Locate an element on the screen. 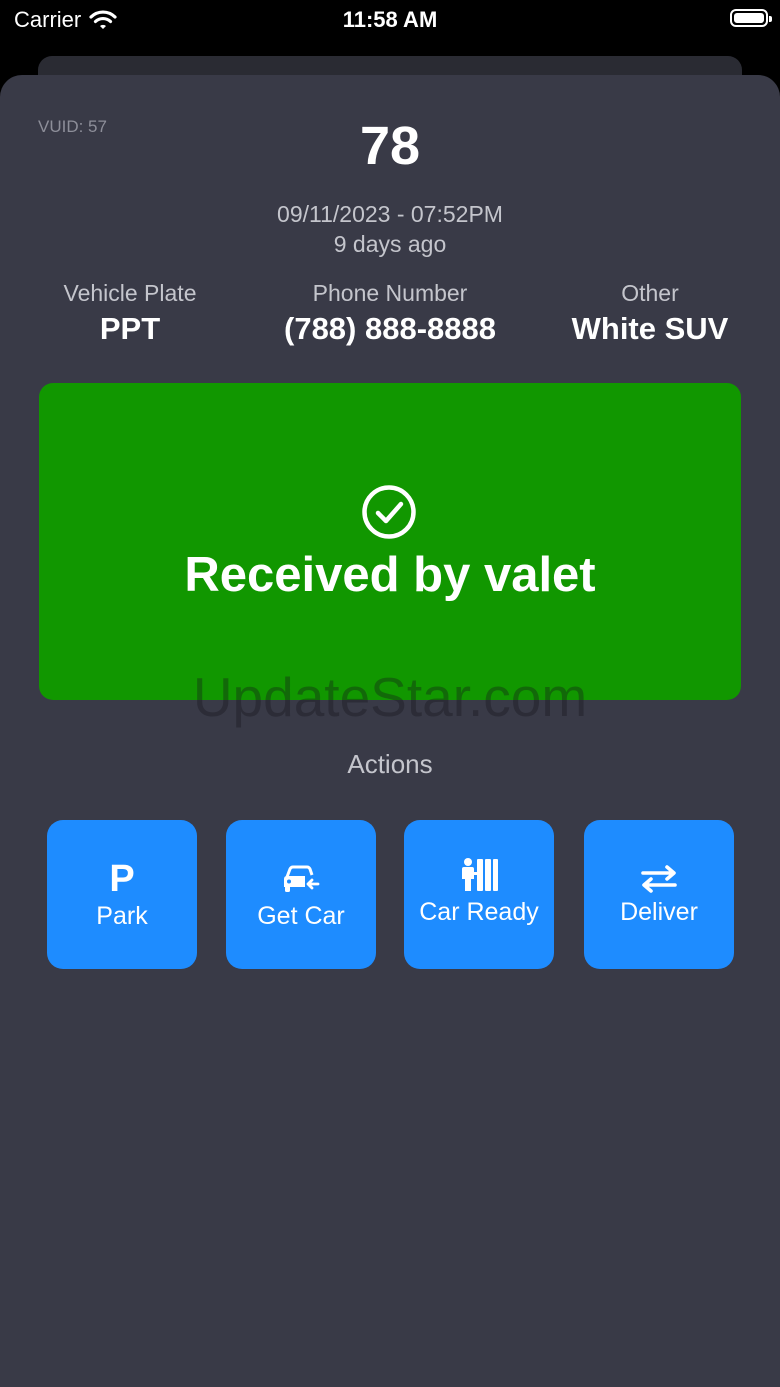 The image size is (780, 1387). other-value: White SUV is located at coordinates (650, 328).